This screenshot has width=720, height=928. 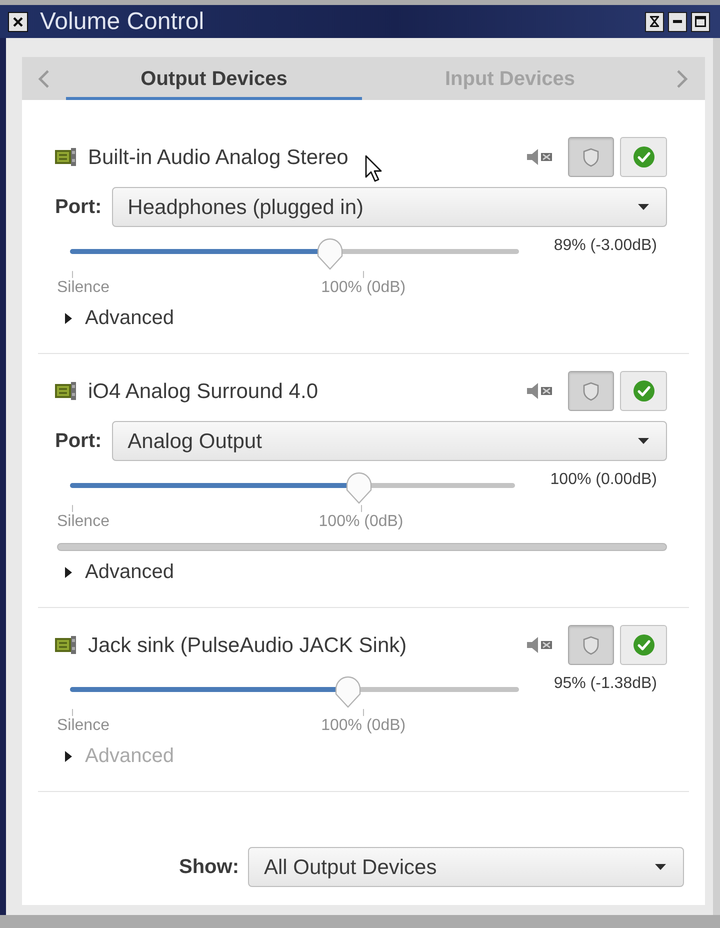 I want to click on volume-reading: 89% (-3.00dB), so click(x=605, y=246).